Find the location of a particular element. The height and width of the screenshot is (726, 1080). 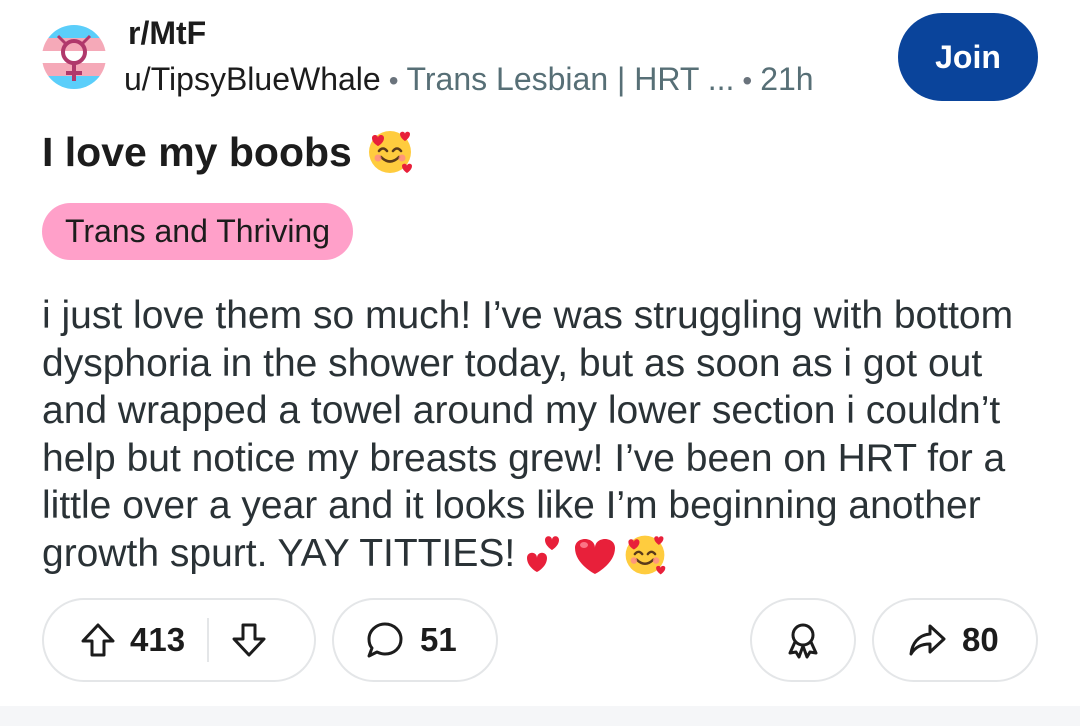

award-button is located at coordinates (803, 640).